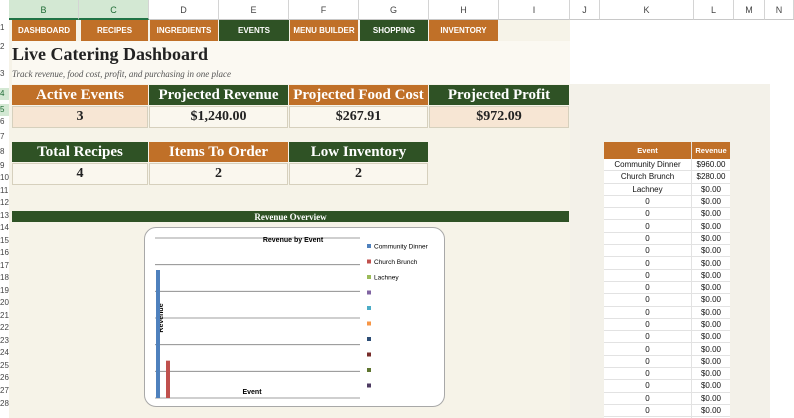 The width and height of the screenshot is (794, 418). Describe the element at coordinates (4, 203) in the screenshot. I see `row-header-12: 12` at that location.